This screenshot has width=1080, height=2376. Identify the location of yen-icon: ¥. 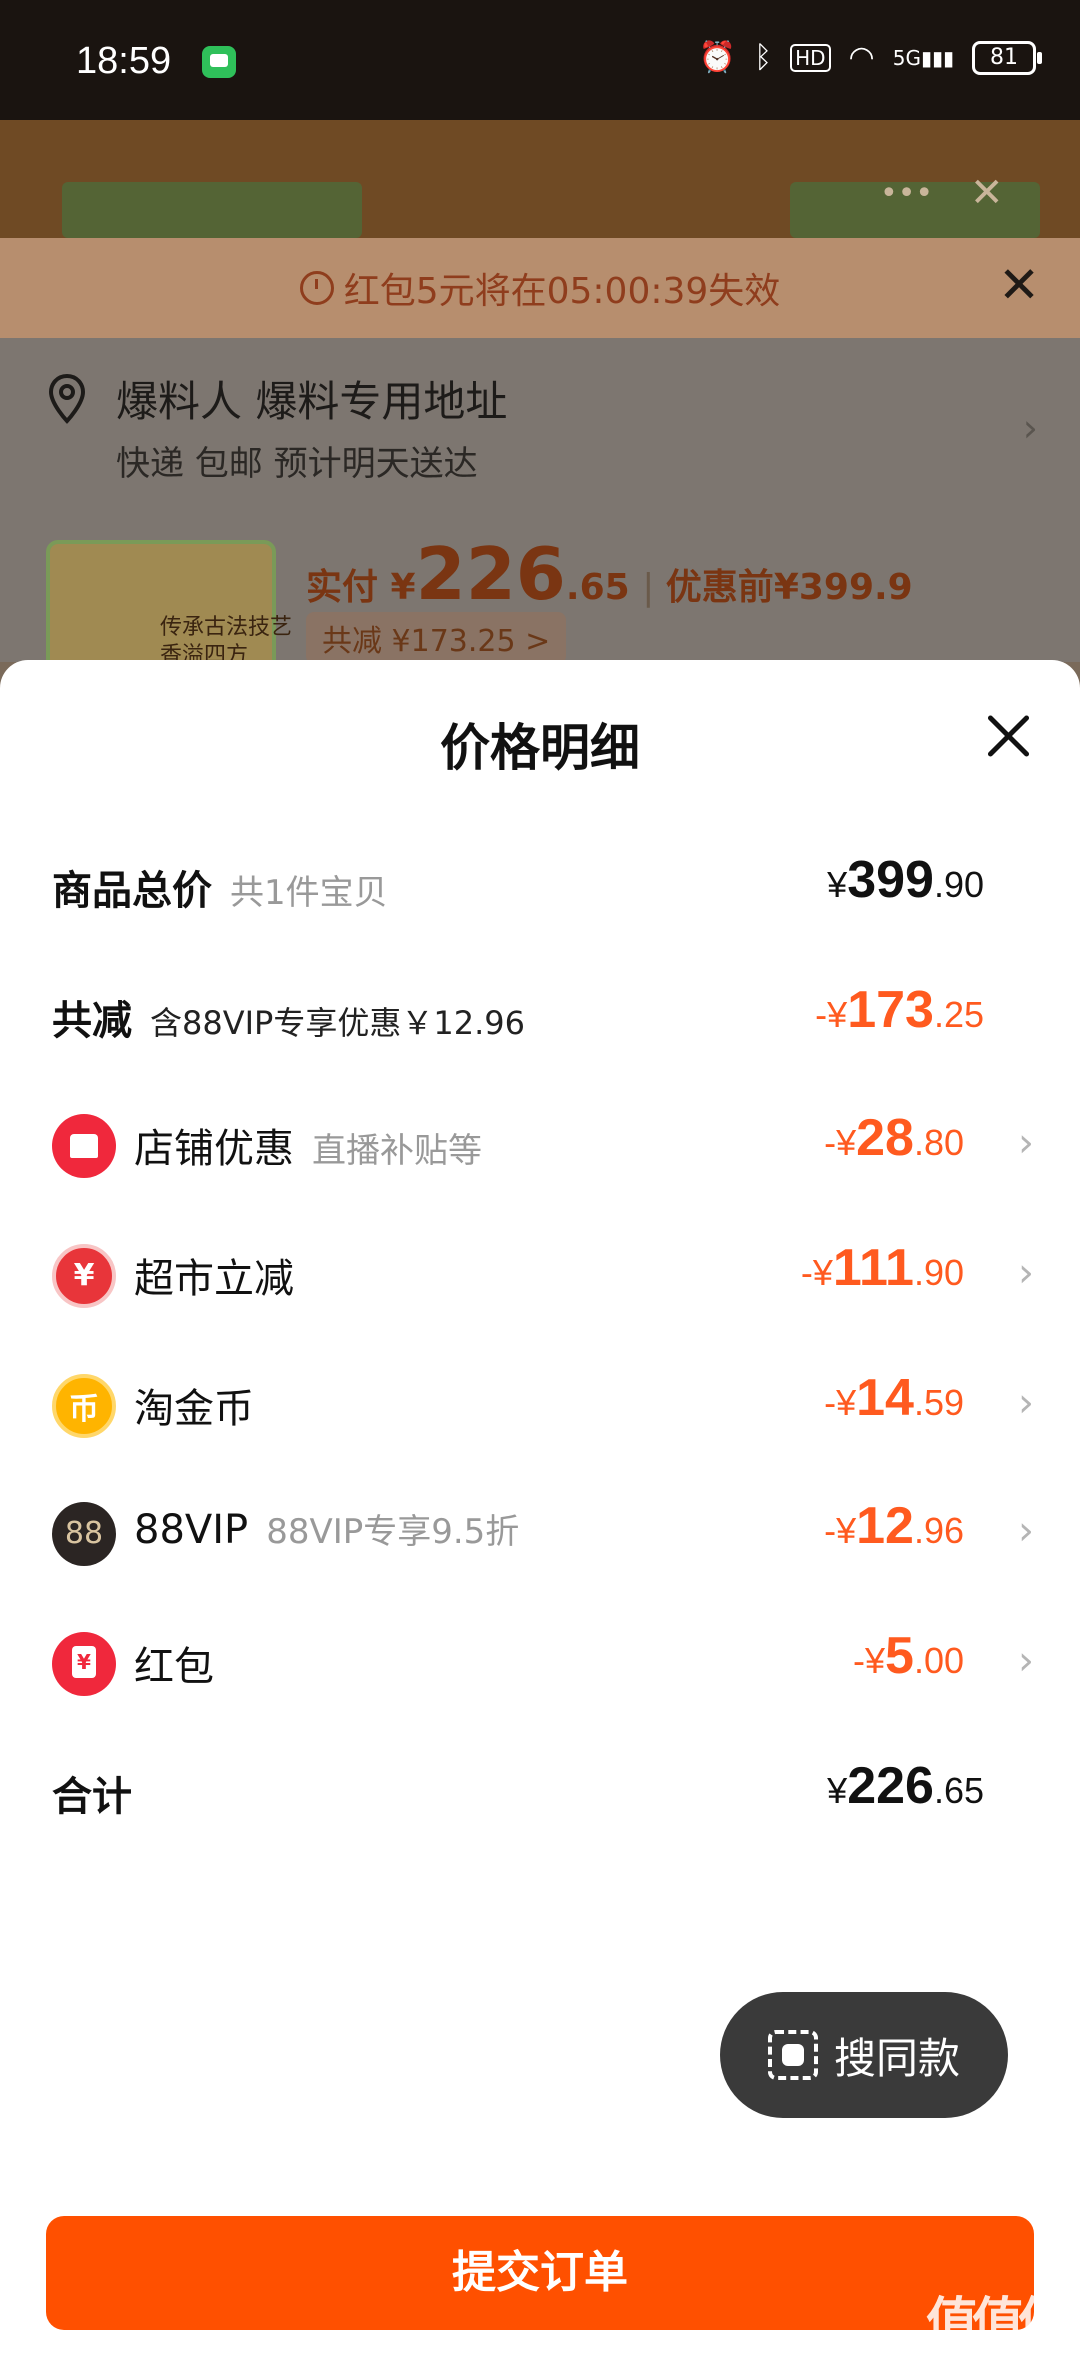
(84, 1276).